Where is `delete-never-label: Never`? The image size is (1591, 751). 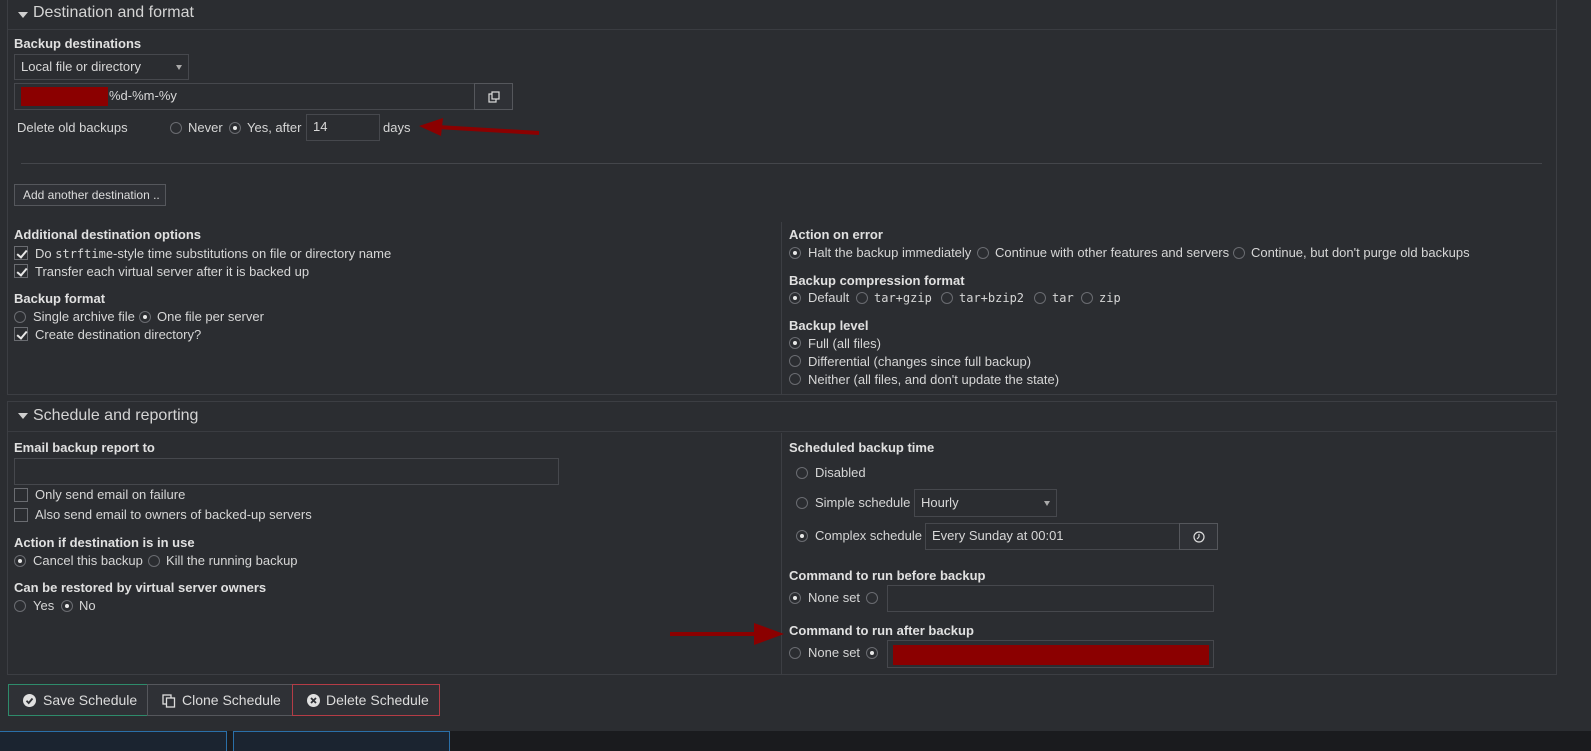
delete-never-label: Never is located at coordinates (205, 127).